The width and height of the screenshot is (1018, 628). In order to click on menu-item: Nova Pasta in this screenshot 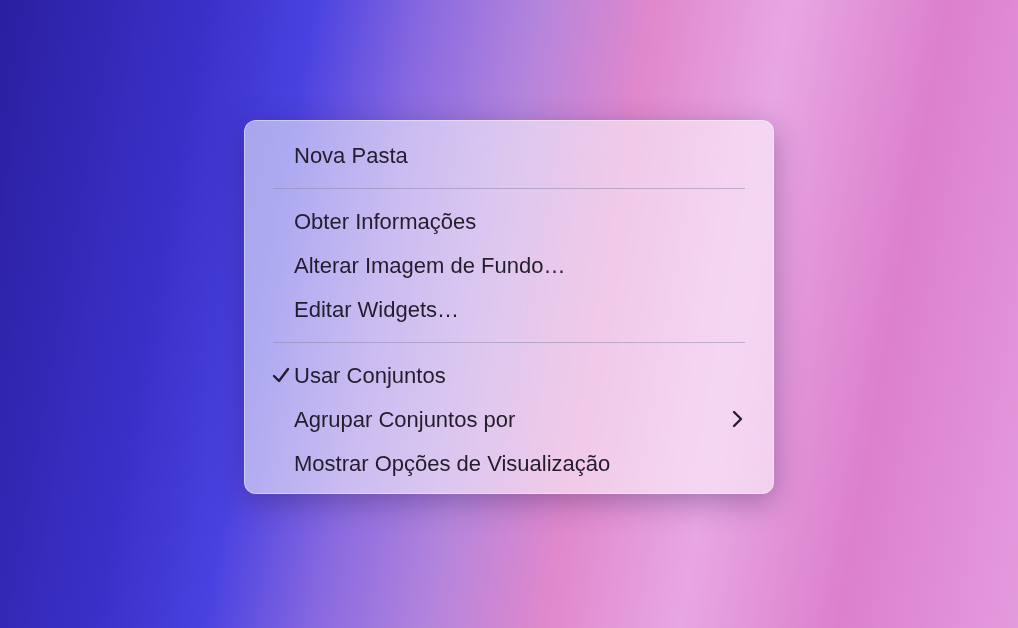, I will do `click(509, 155)`.